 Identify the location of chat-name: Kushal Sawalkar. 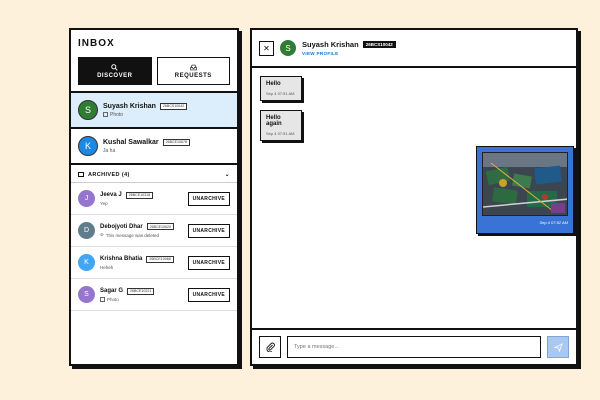
(131, 142).